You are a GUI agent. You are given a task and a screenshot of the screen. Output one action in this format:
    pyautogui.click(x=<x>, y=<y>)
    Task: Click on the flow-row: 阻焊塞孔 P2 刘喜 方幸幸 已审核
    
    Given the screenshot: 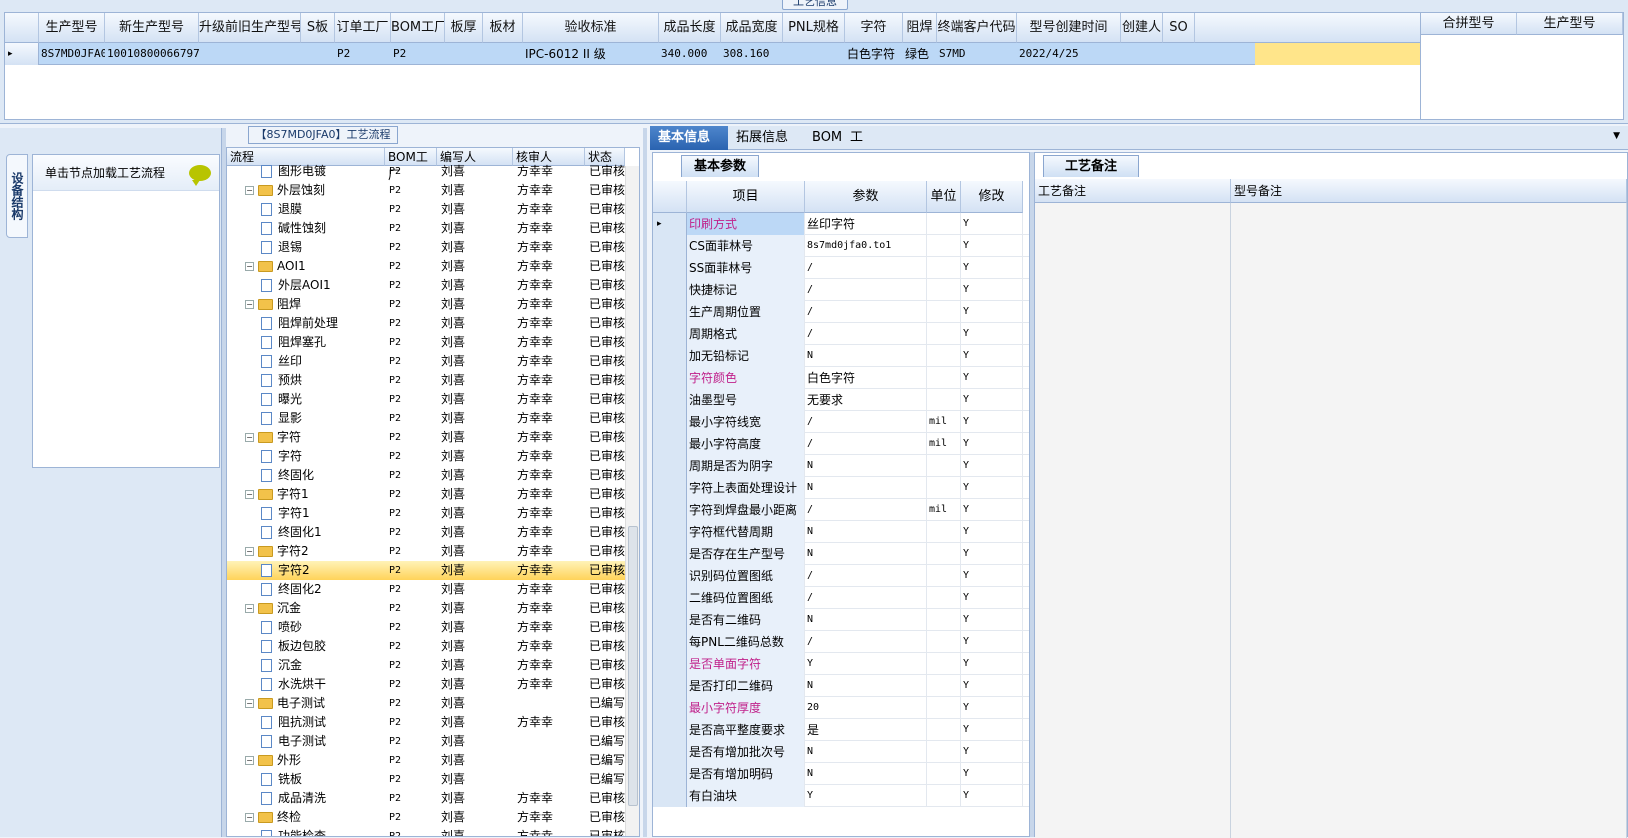 What is the action you would take?
    pyautogui.click(x=426, y=342)
    